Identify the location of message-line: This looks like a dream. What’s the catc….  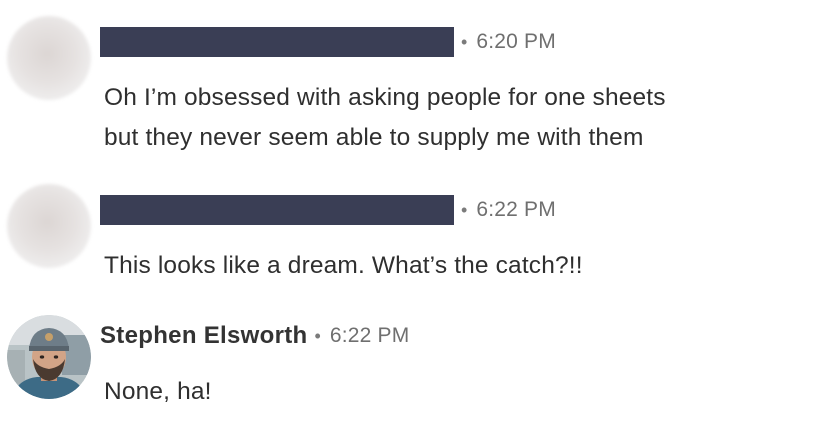
(343, 265).